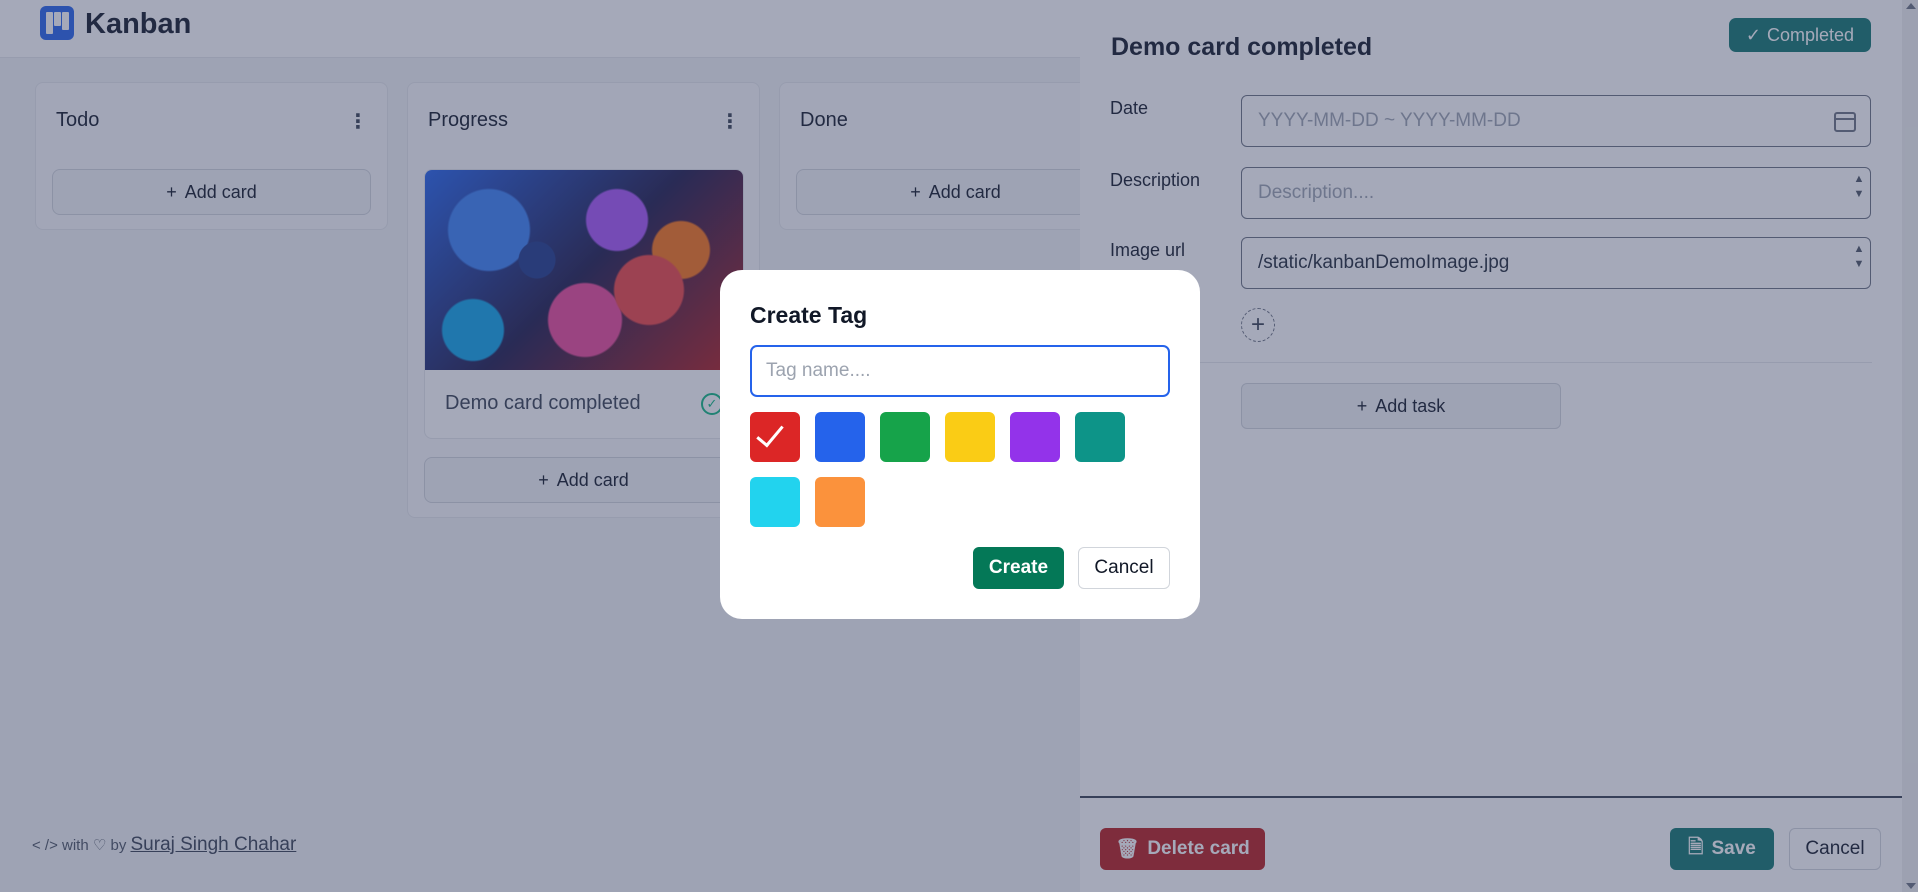  I want to click on cancel-button: Cancel, so click(1124, 568).